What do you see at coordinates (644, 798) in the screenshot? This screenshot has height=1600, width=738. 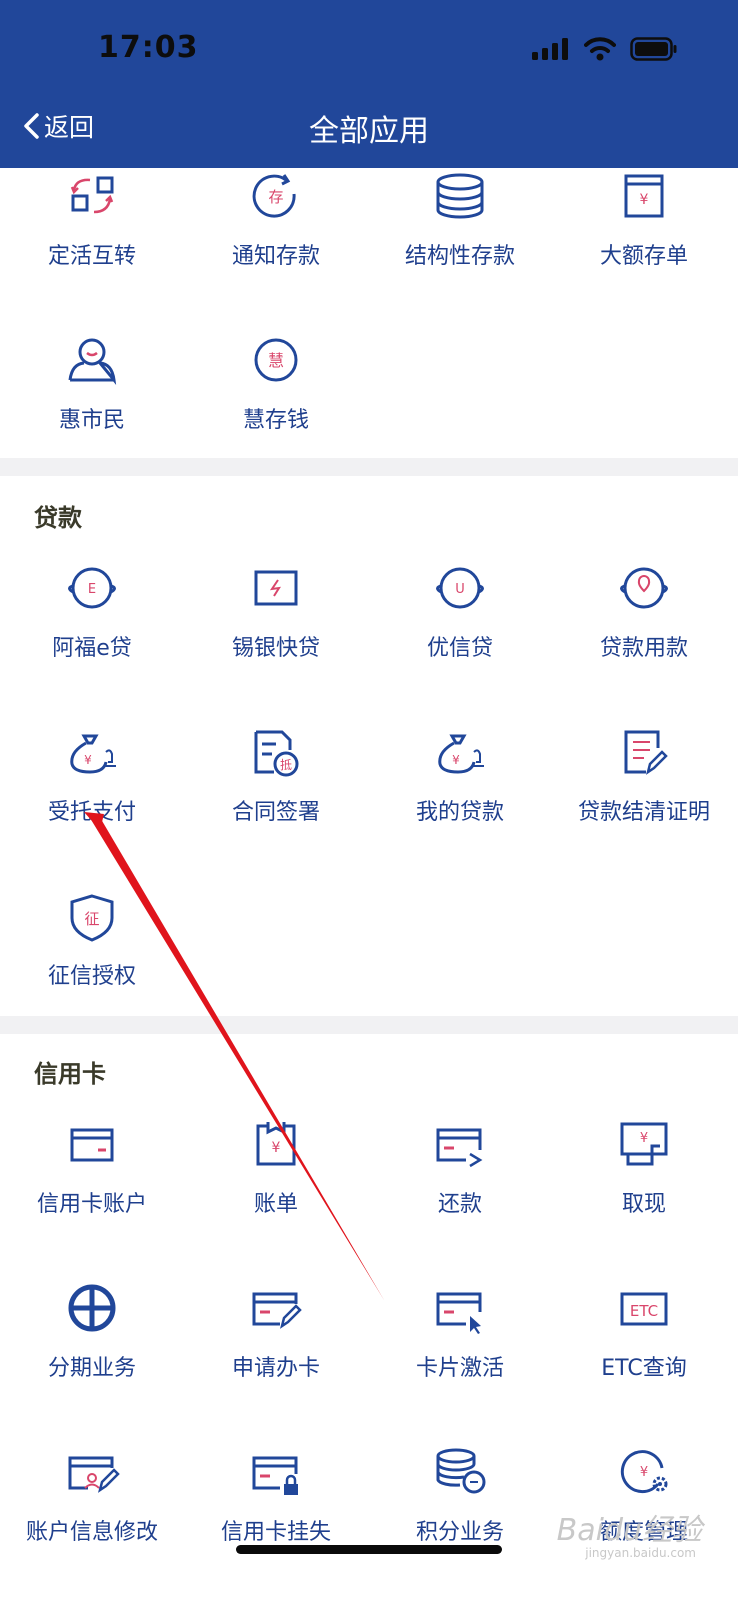 I see `app-loan-settlement: 贷款结清证明` at bounding box center [644, 798].